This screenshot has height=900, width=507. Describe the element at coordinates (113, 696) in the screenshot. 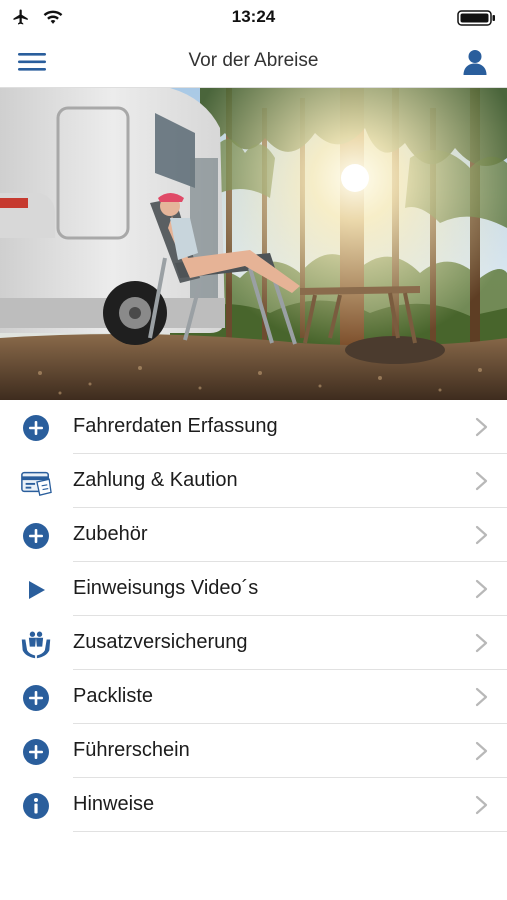

I see `list-item-label: Packliste` at that location.